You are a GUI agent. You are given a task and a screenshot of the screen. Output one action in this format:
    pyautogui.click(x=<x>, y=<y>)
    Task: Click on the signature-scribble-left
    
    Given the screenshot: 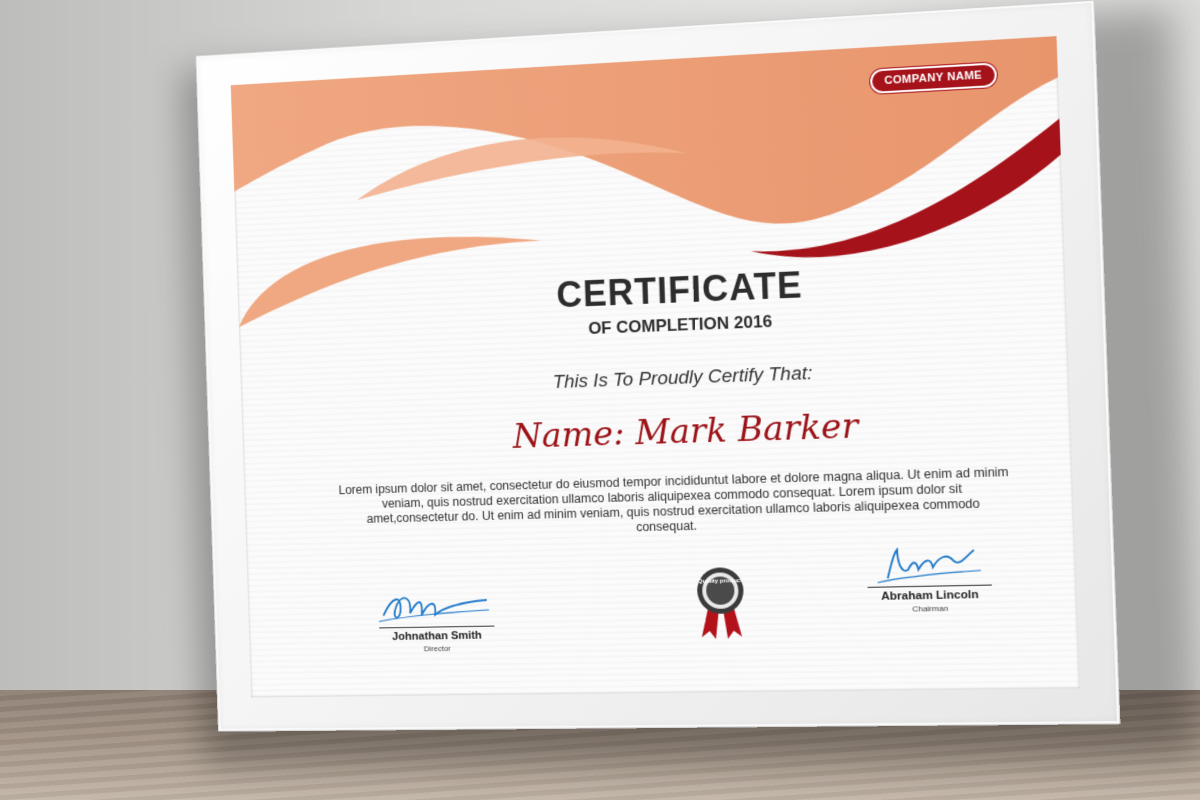 What is the action you would take?
    pyautogui.click(x=436, y=606)
    